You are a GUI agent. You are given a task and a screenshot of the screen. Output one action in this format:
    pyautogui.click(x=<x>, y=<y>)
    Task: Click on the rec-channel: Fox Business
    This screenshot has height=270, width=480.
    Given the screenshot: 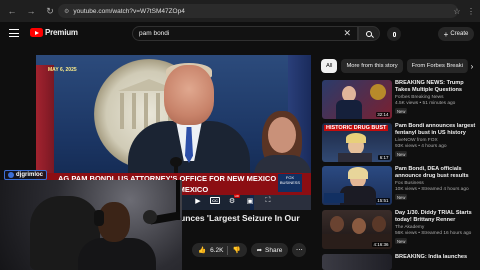 What is the action you would take?
    pyautogui.click(x=409, y=183)
    